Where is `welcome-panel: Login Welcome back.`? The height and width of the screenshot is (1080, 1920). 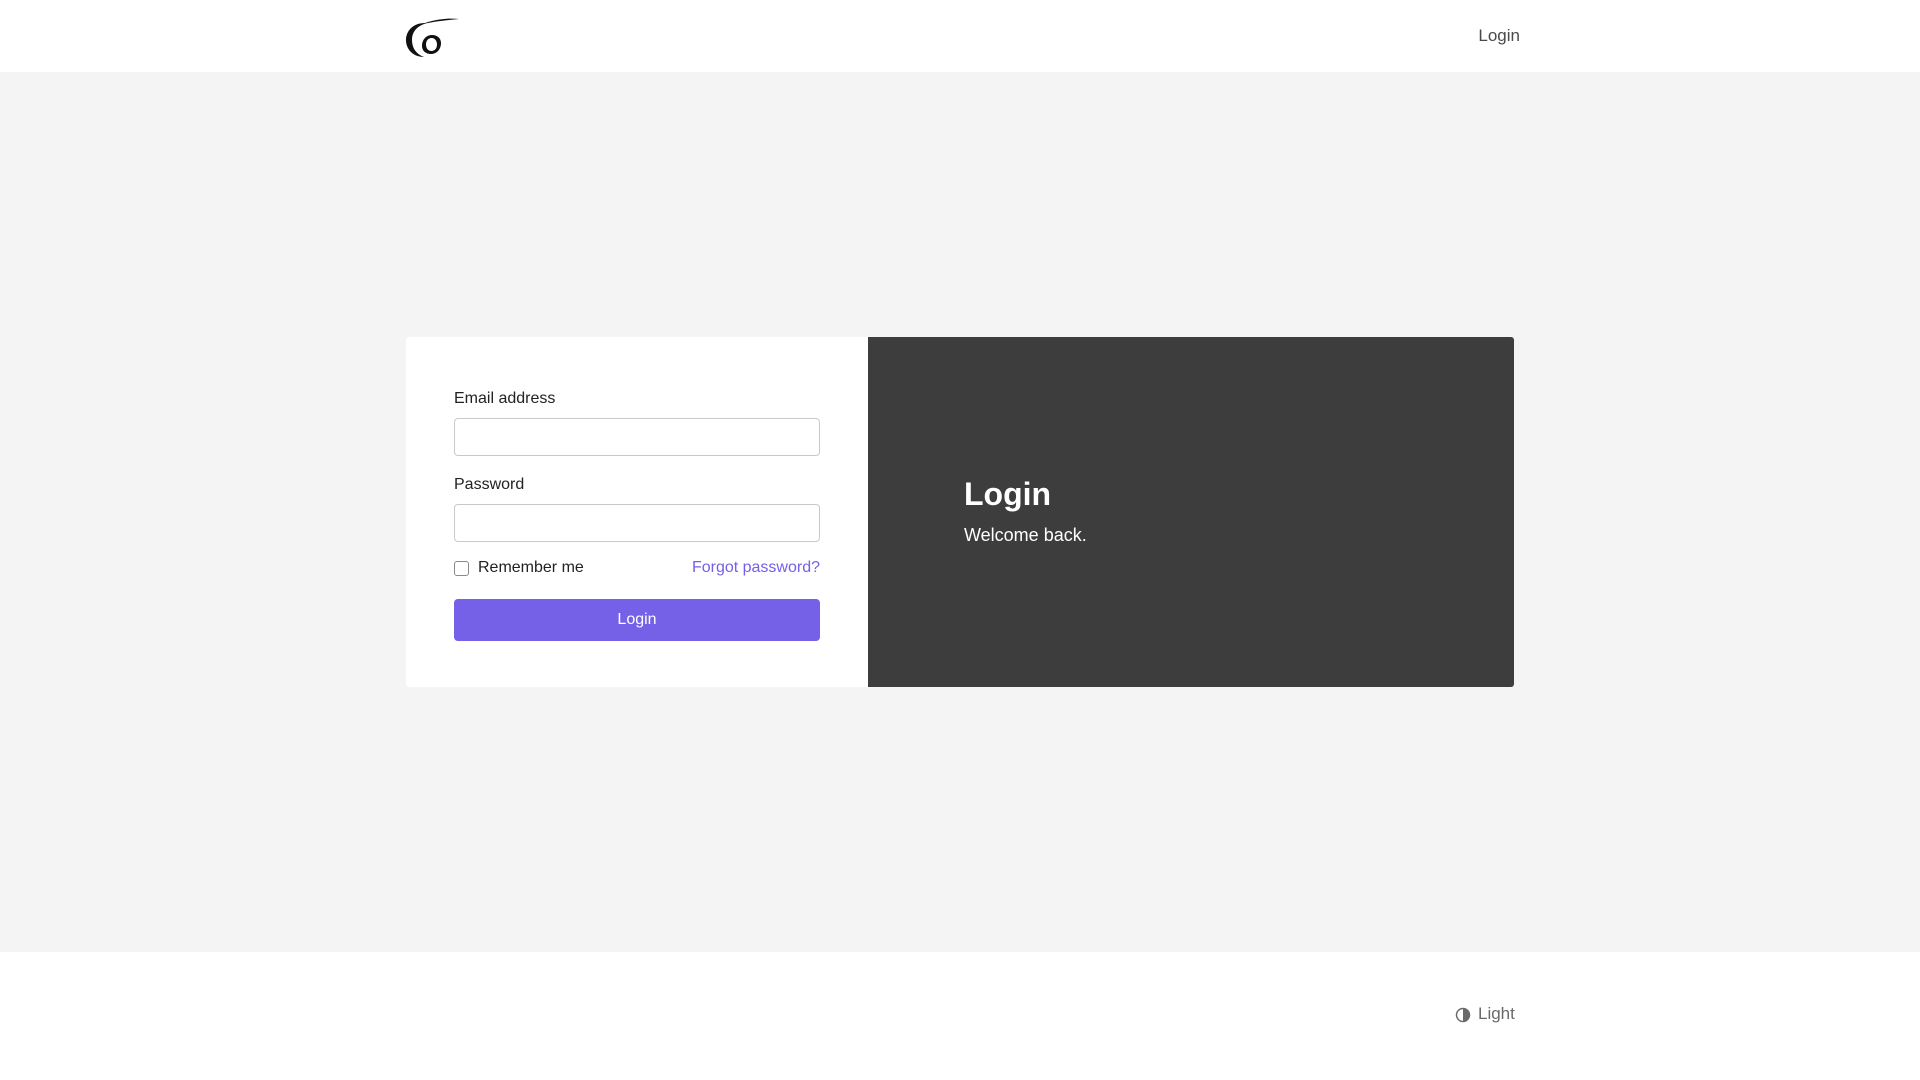 welcome-panel: Login Welcome back. is located at coordinates (1191, 512).